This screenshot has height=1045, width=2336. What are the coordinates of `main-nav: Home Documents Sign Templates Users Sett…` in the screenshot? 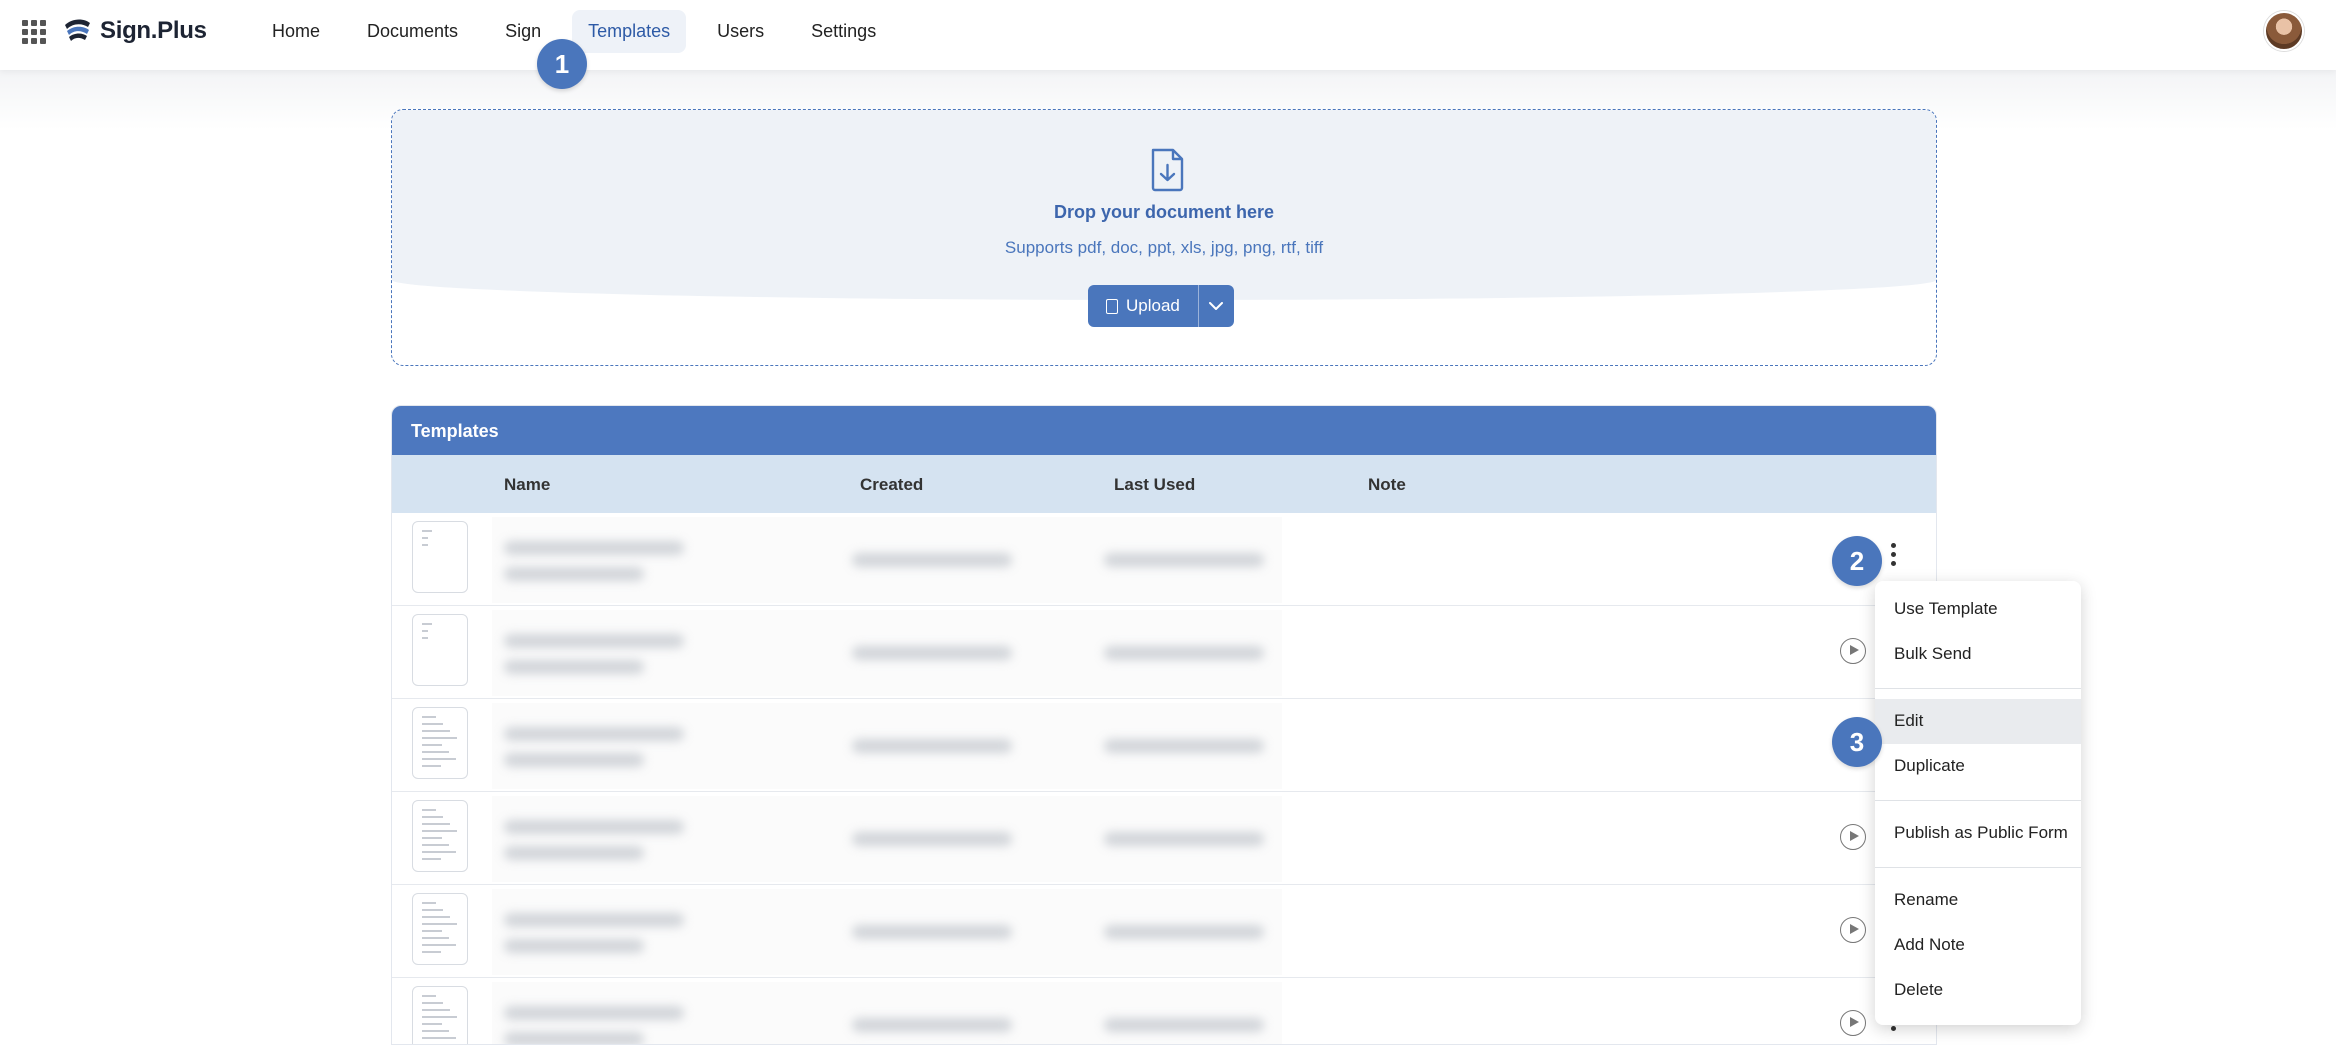 It's located at (581, 31).